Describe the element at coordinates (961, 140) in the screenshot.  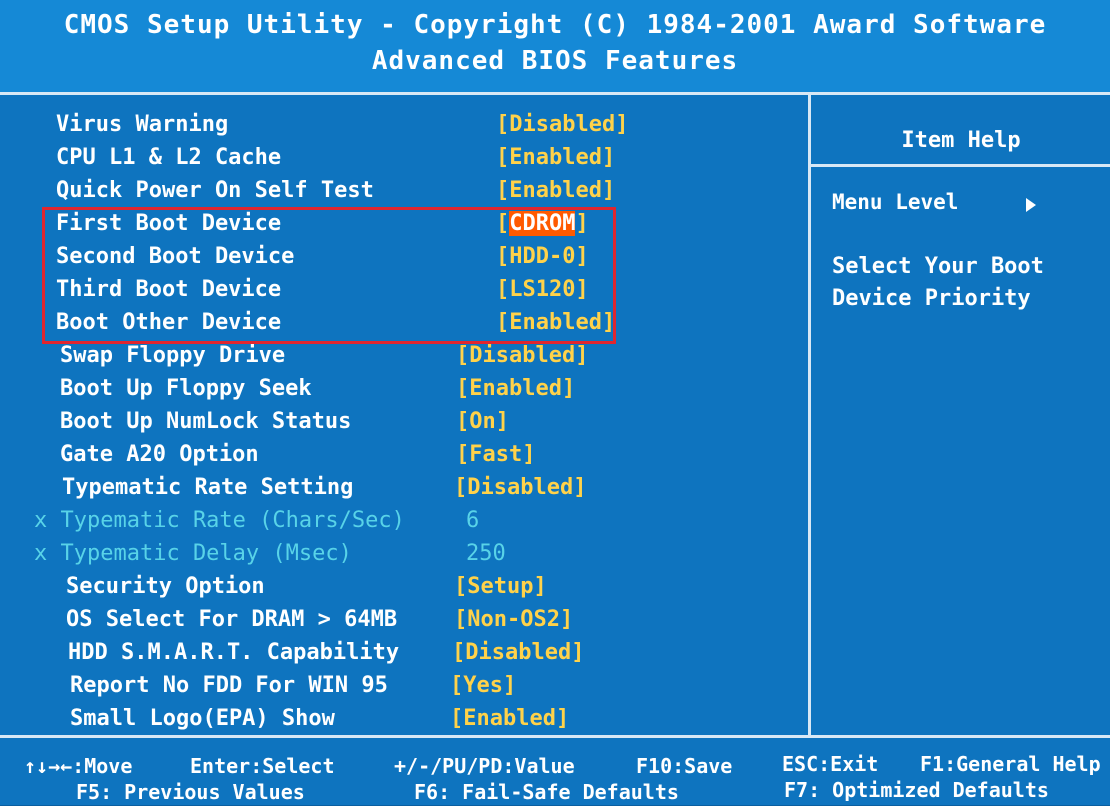
I see `help-title: Item Help` at that location.